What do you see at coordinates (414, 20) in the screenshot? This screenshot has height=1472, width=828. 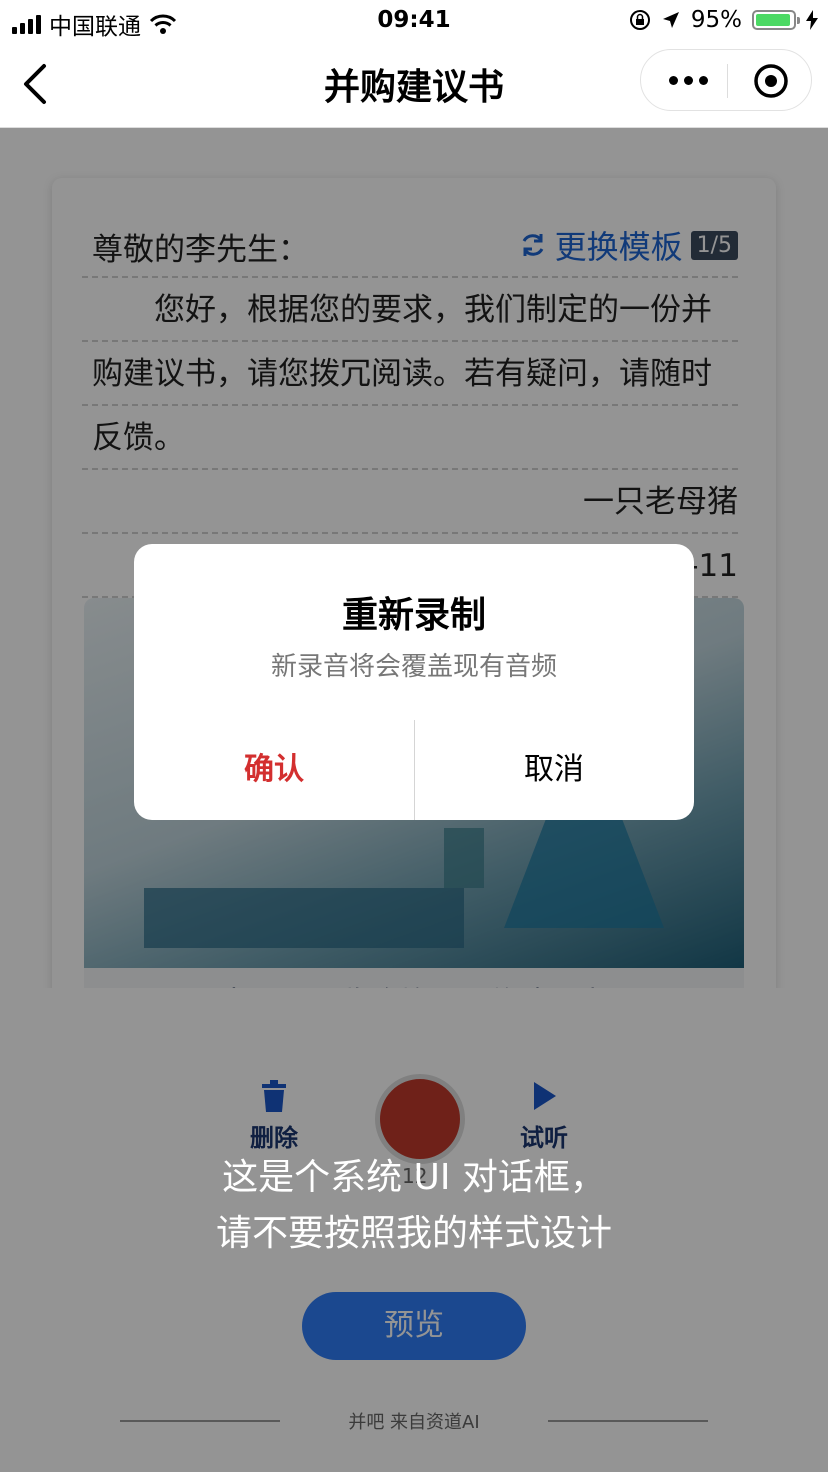 I see `status-bar: 中国联通 09:41 95%` at bounding box center [414, 20].